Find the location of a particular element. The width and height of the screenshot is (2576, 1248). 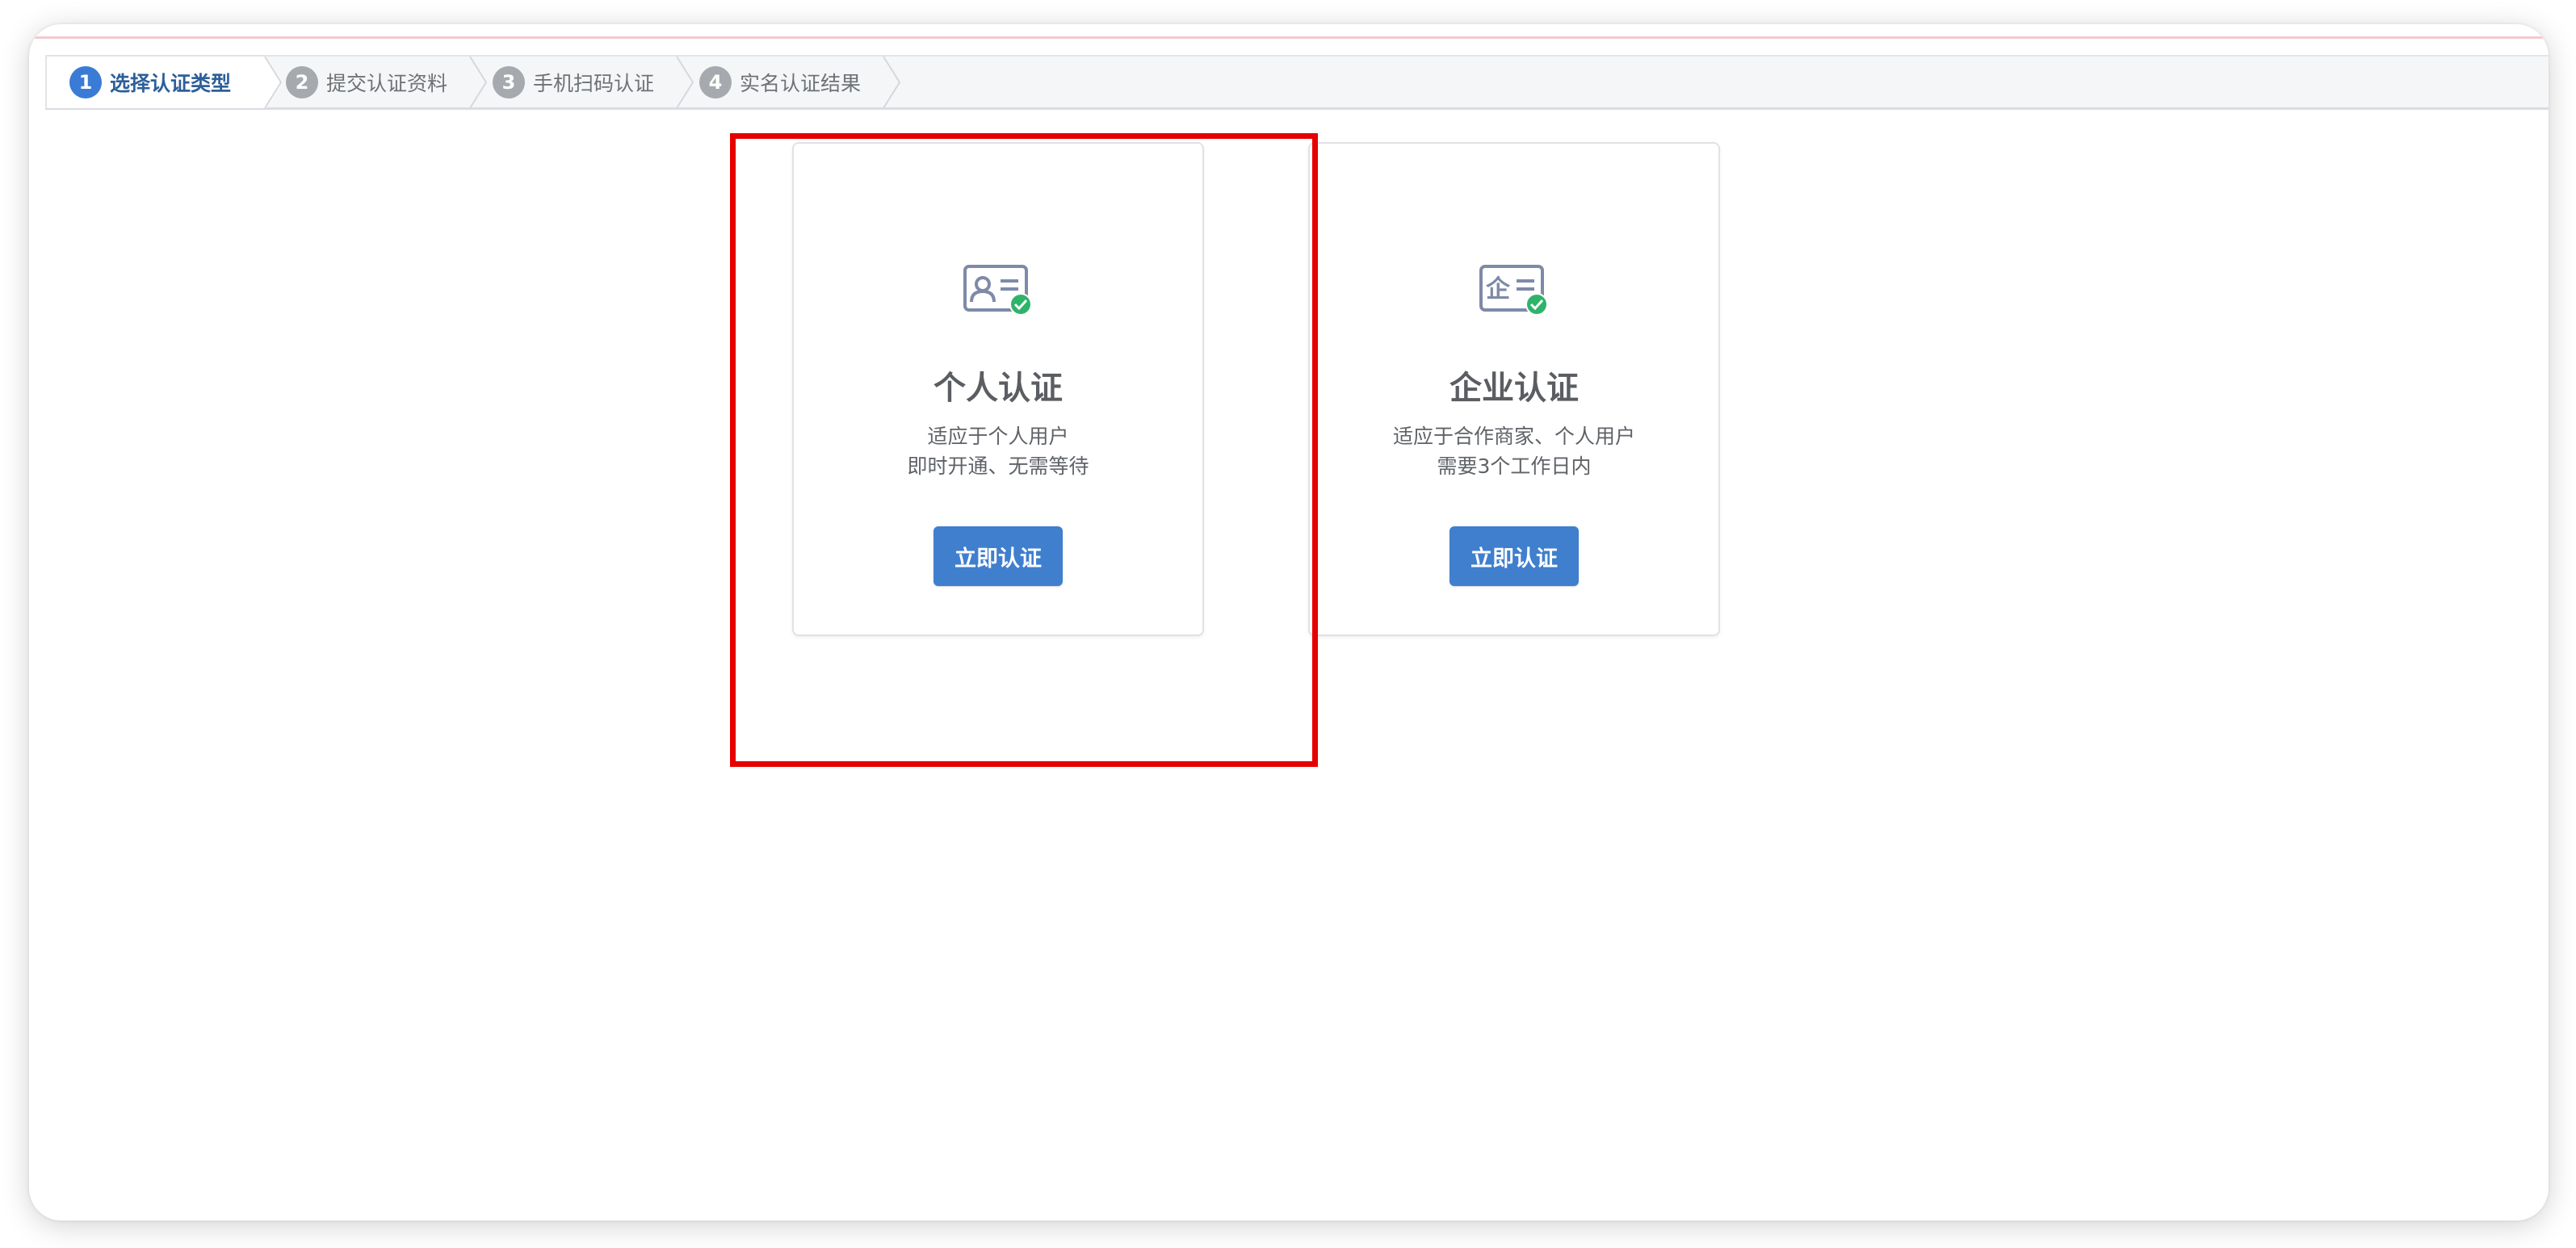

step-label: 选择认证类型 is located at coordinates (171, 83).